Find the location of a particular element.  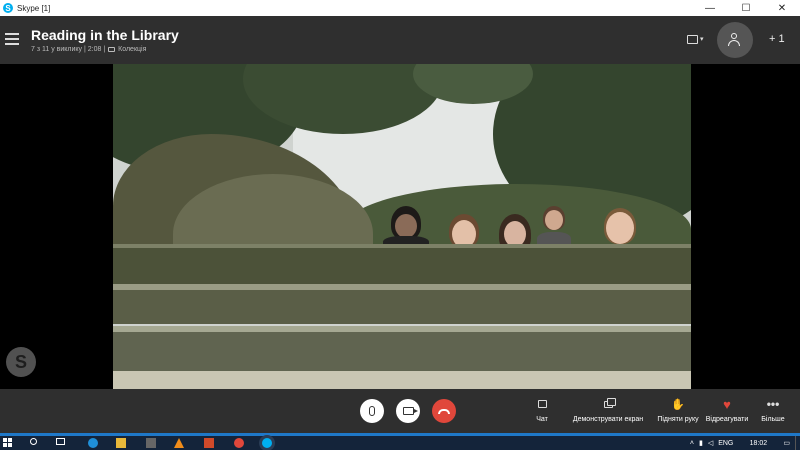

windows-taskbar: ˄ ▮ ◁ ENG 18:02 ▭ is located at coordinates (400, 441).